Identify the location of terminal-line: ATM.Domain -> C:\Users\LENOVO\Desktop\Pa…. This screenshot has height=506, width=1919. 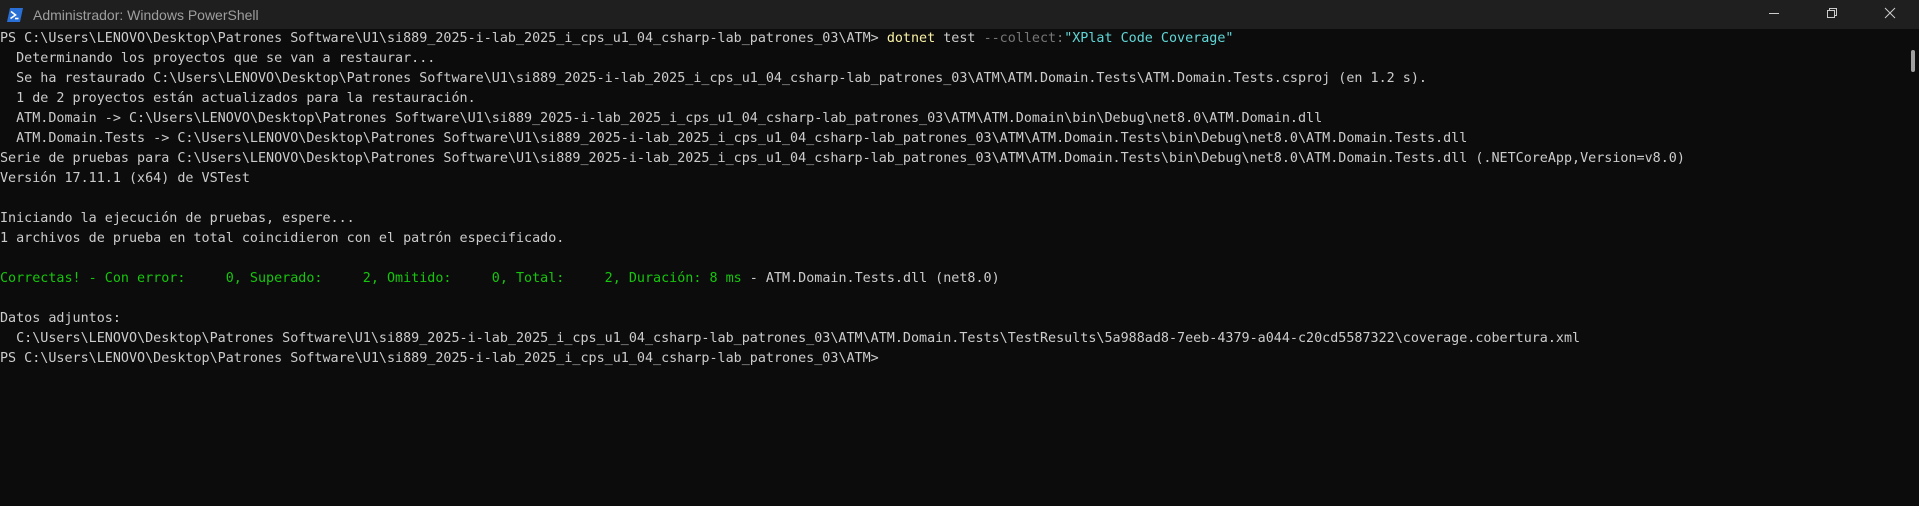
(950, 119).